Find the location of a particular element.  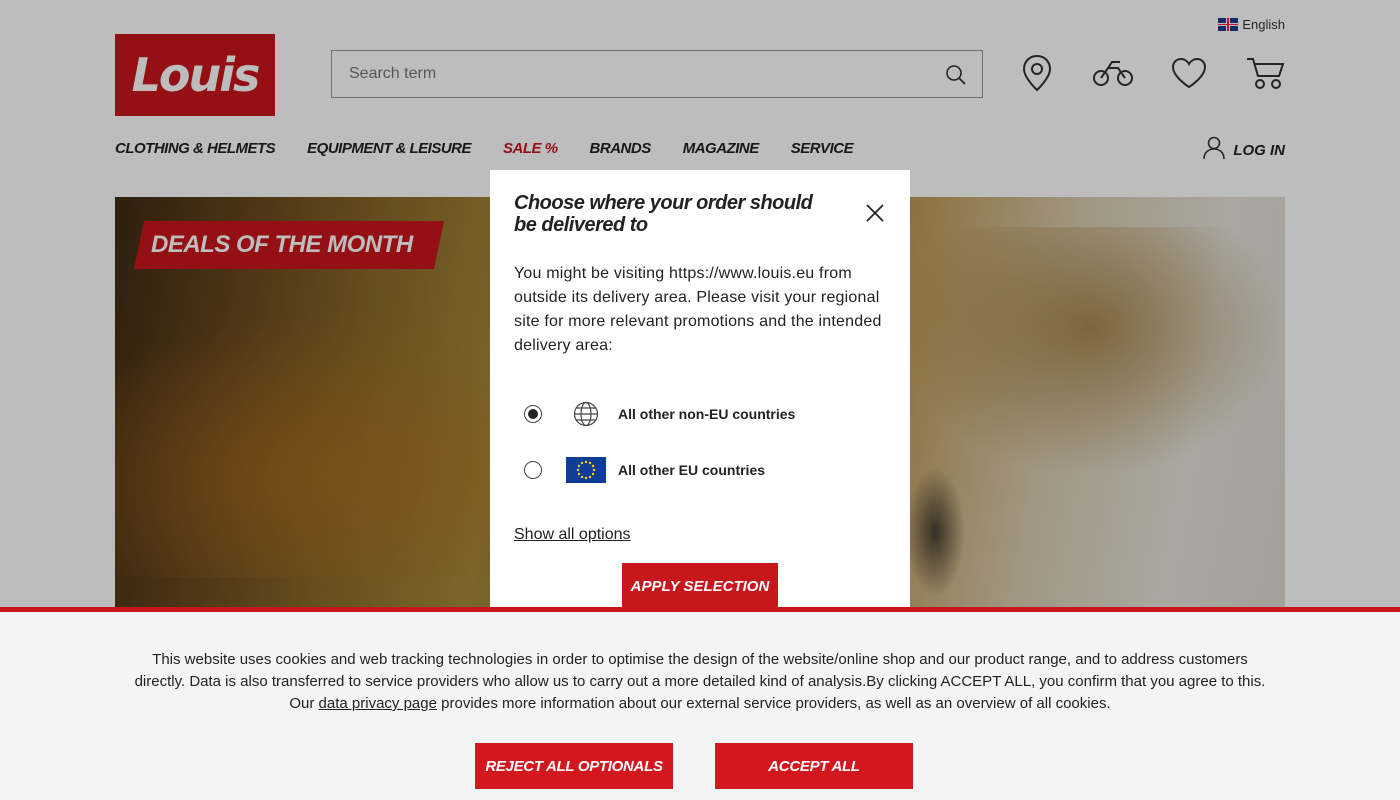

close-icon is located at coordinates (875, 215).